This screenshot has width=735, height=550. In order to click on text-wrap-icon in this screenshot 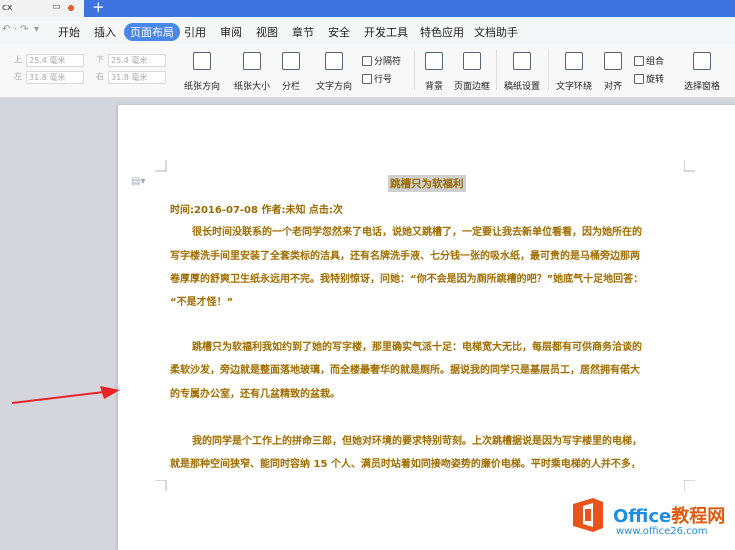, I will do `click(574, 61)`.